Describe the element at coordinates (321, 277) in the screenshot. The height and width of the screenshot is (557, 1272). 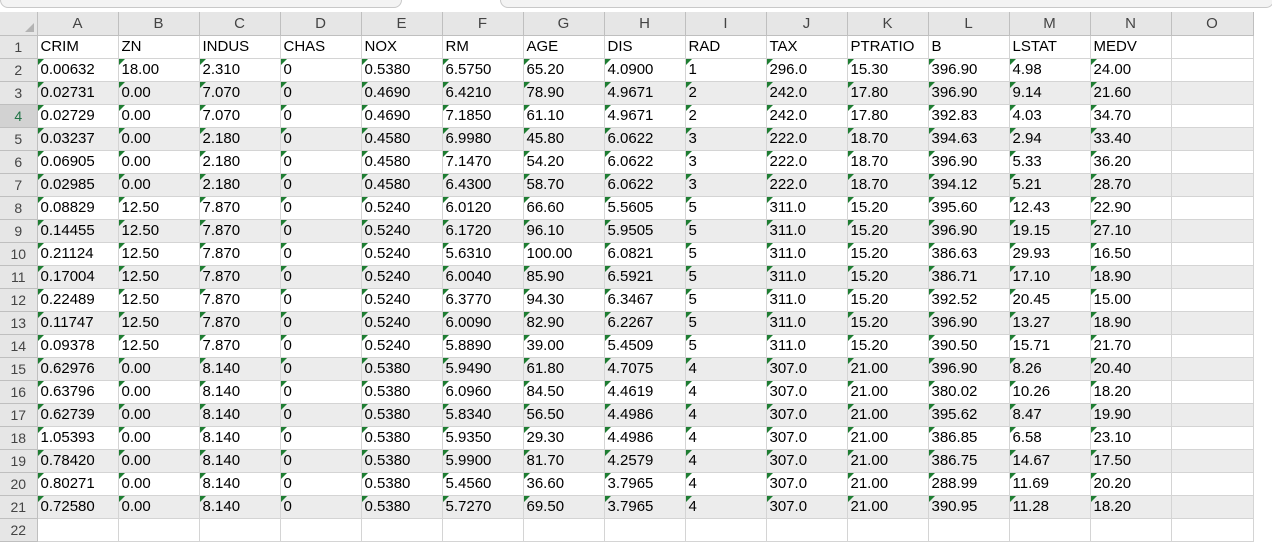
I see `cell-d11: 0` at that location.